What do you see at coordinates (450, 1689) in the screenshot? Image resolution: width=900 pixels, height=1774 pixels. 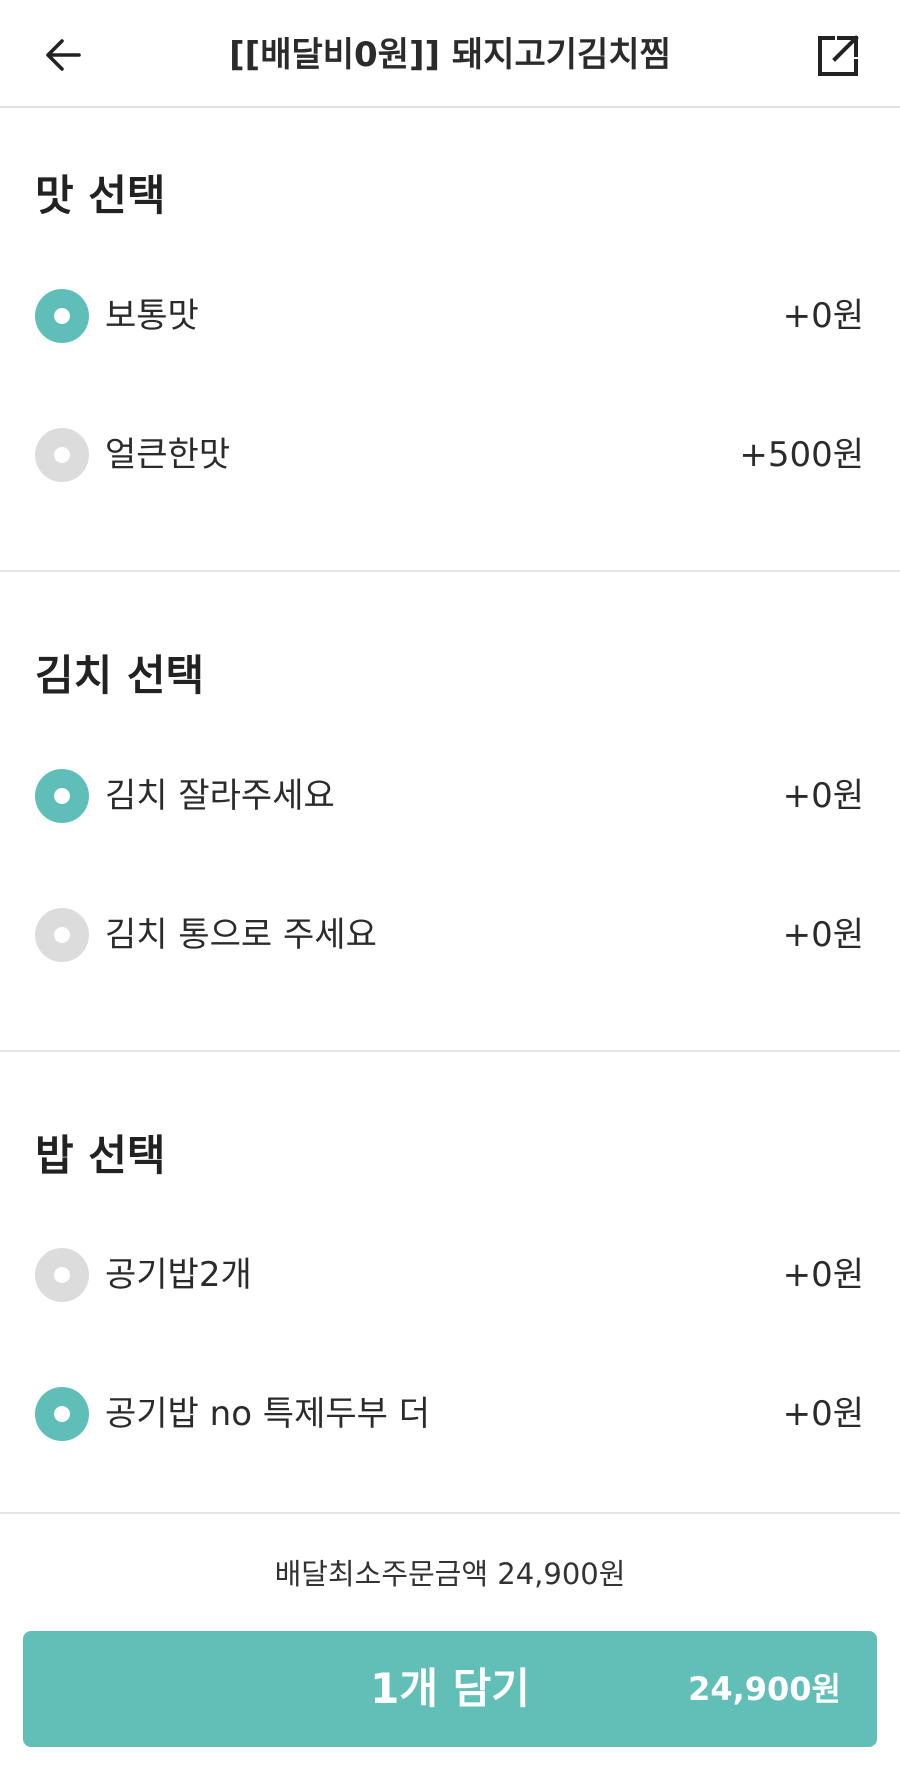 I see `add-to-cart-button: 1개 담기 24,900원` at bounding box center [450, 1689].